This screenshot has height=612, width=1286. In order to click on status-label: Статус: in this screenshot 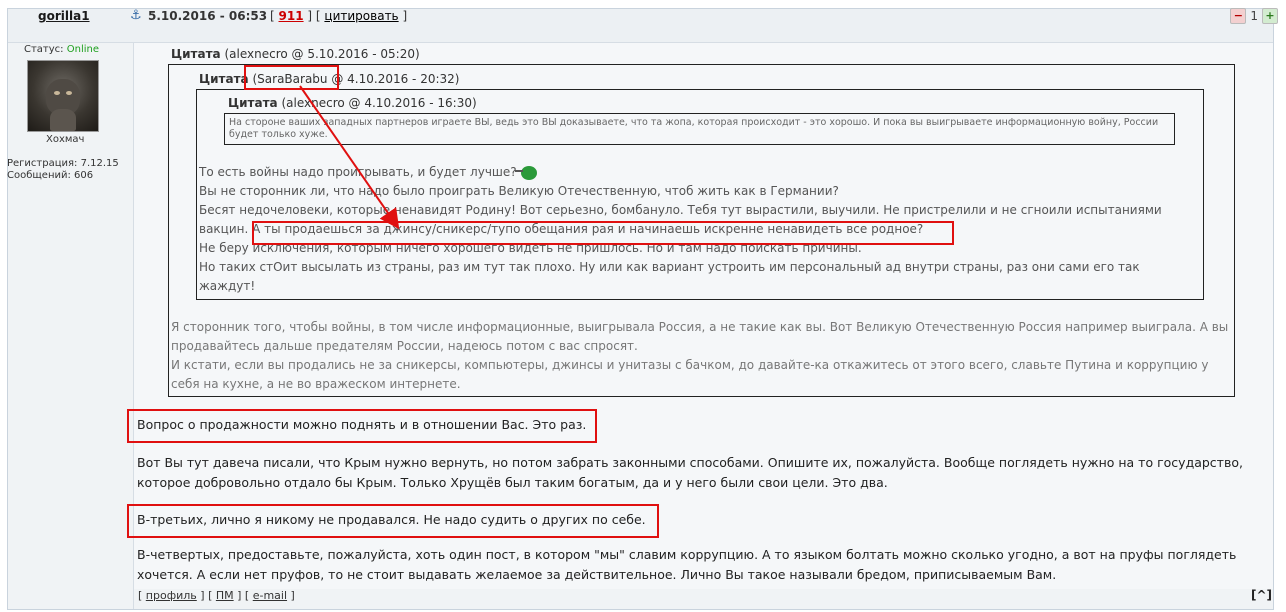, I will do `click(44, 49)`.